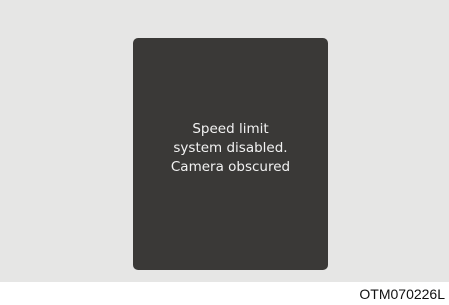 This screenshot has height=305, width=449. Describe the element at coordinates (230, 166) in the screenshot. I see `message-line-3: Camera obscured` at that location.